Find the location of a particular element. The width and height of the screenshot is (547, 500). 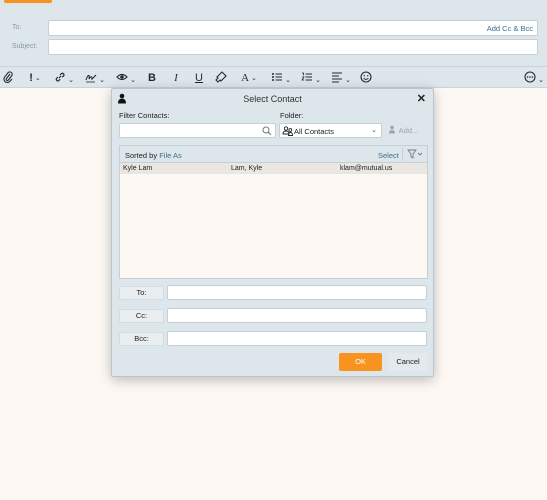

divider is located at coordinates (402, 154).